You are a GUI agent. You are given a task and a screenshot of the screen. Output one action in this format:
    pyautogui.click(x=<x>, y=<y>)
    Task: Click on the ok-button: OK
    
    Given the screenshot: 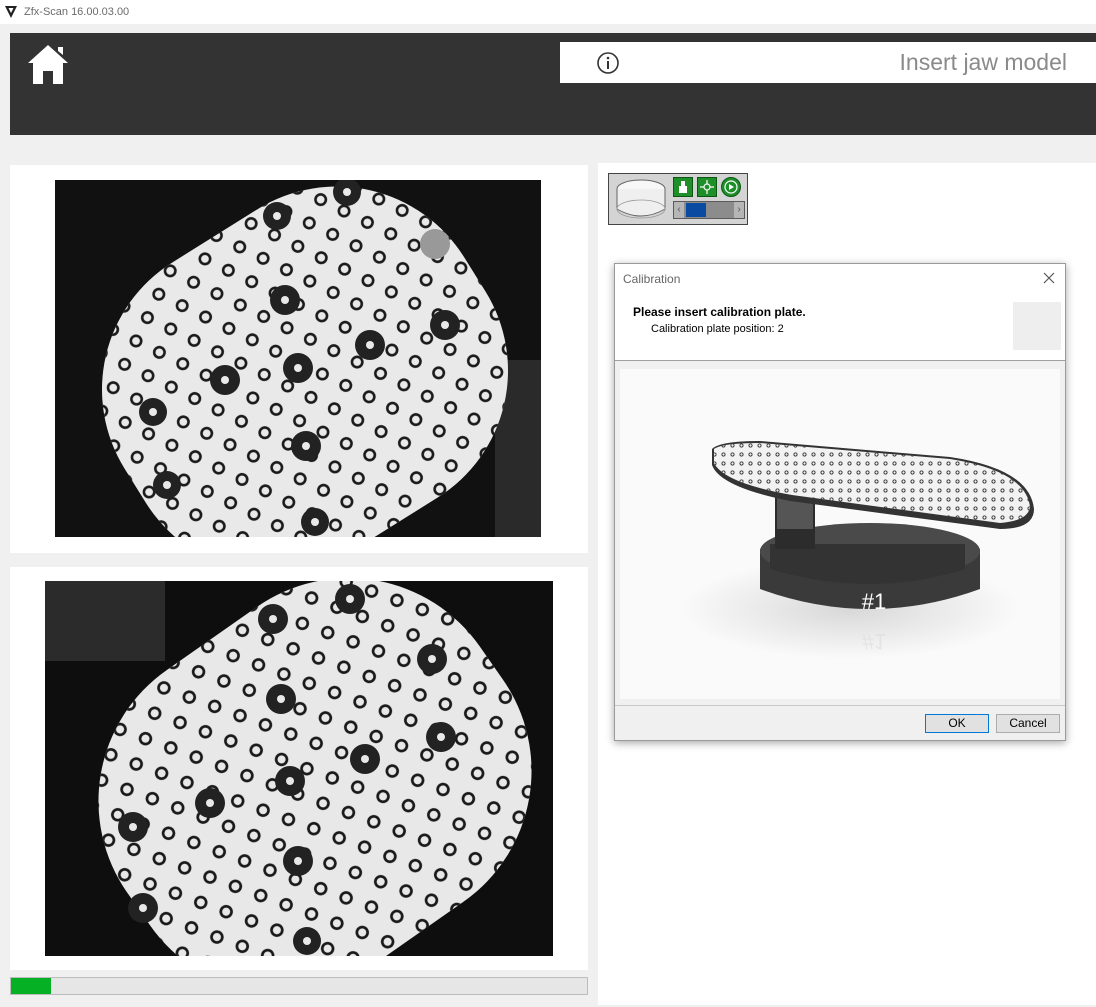 What is the action you would take?
    pyautogui.click(x=957, y=723)
    